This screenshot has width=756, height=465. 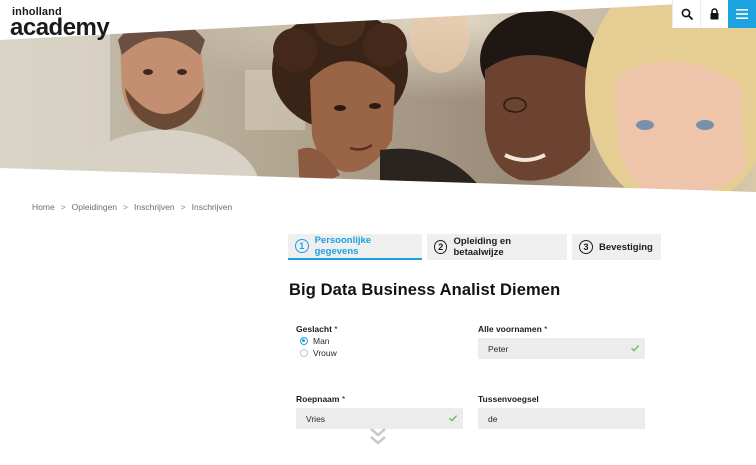 I want to click on search-icon, so click(x=687, y=14).